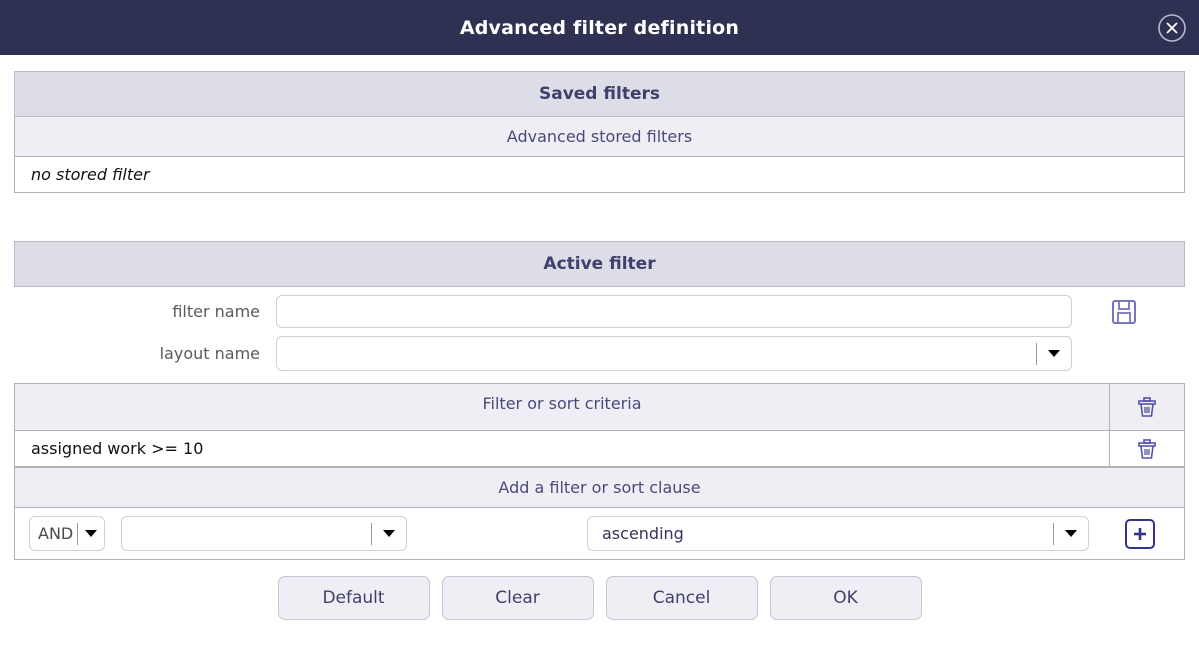 This screenshot has height=667, width=1199. I want to click on close-circle-icon, so click(1172, 28).